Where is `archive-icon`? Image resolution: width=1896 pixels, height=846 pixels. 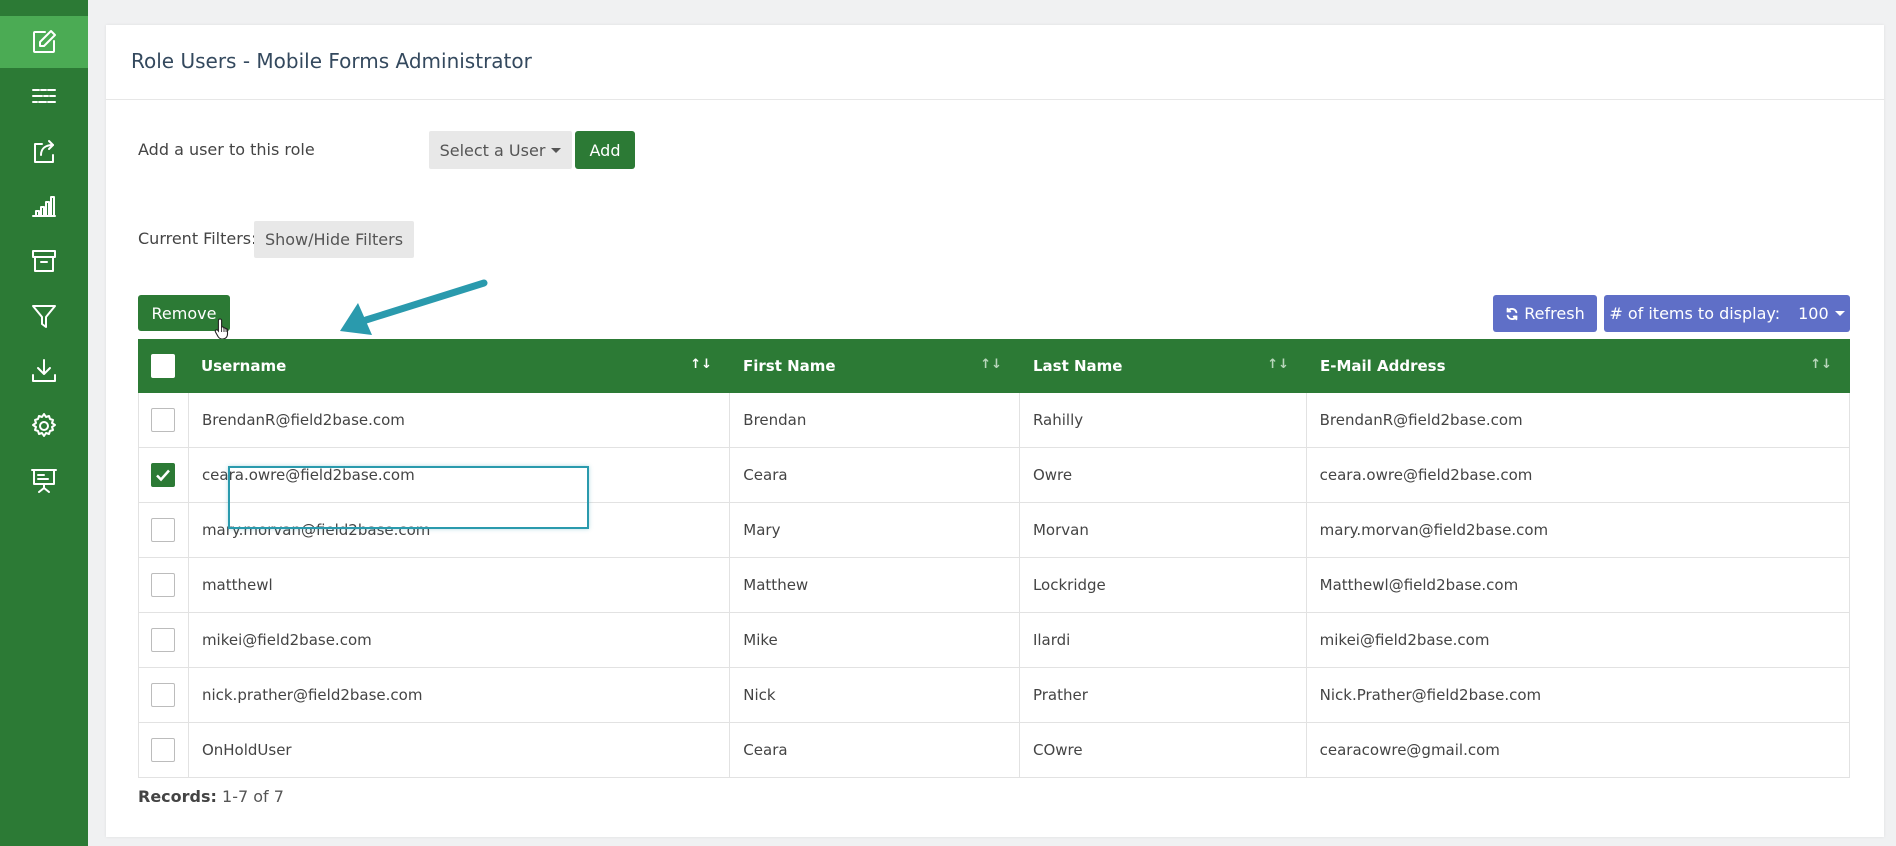 archive-icon is located at coordinates (44, 261).